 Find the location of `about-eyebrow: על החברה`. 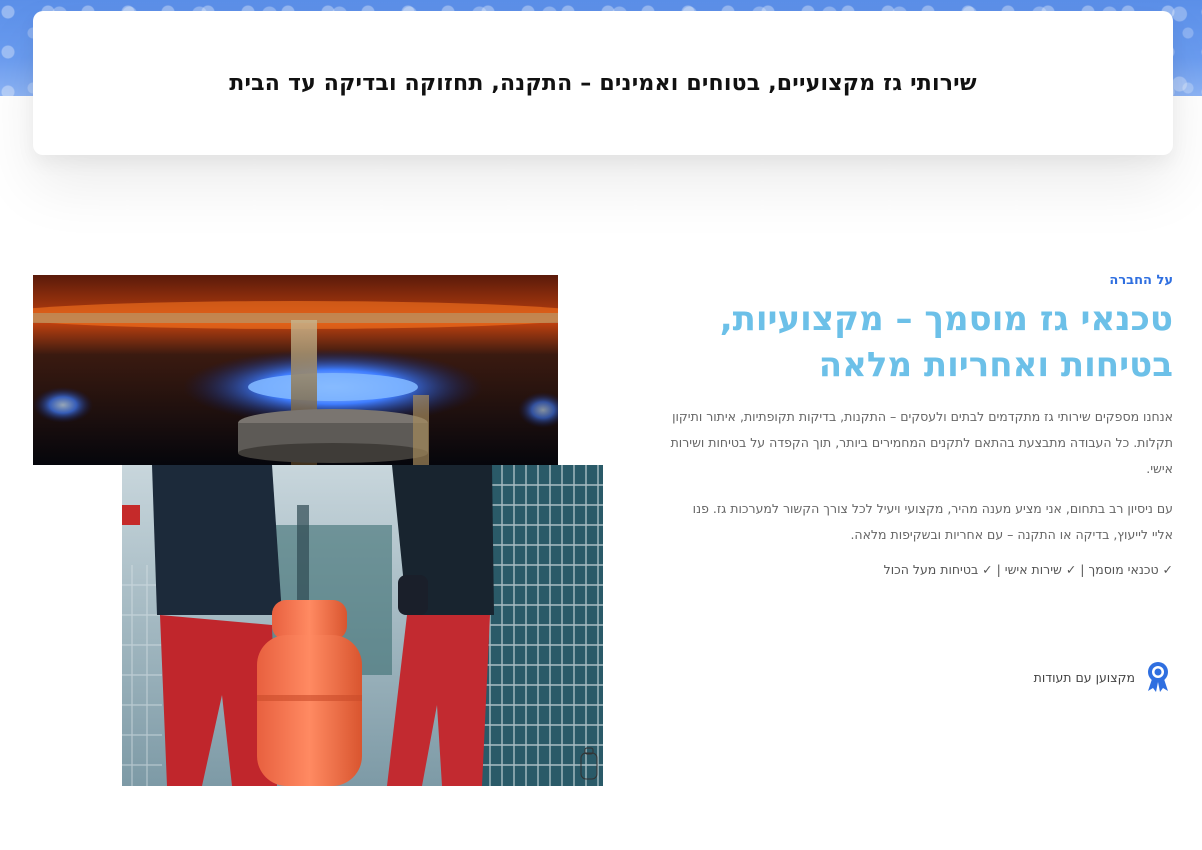

about-eyebrow: על החברה is located at coordinates (1141, 280).